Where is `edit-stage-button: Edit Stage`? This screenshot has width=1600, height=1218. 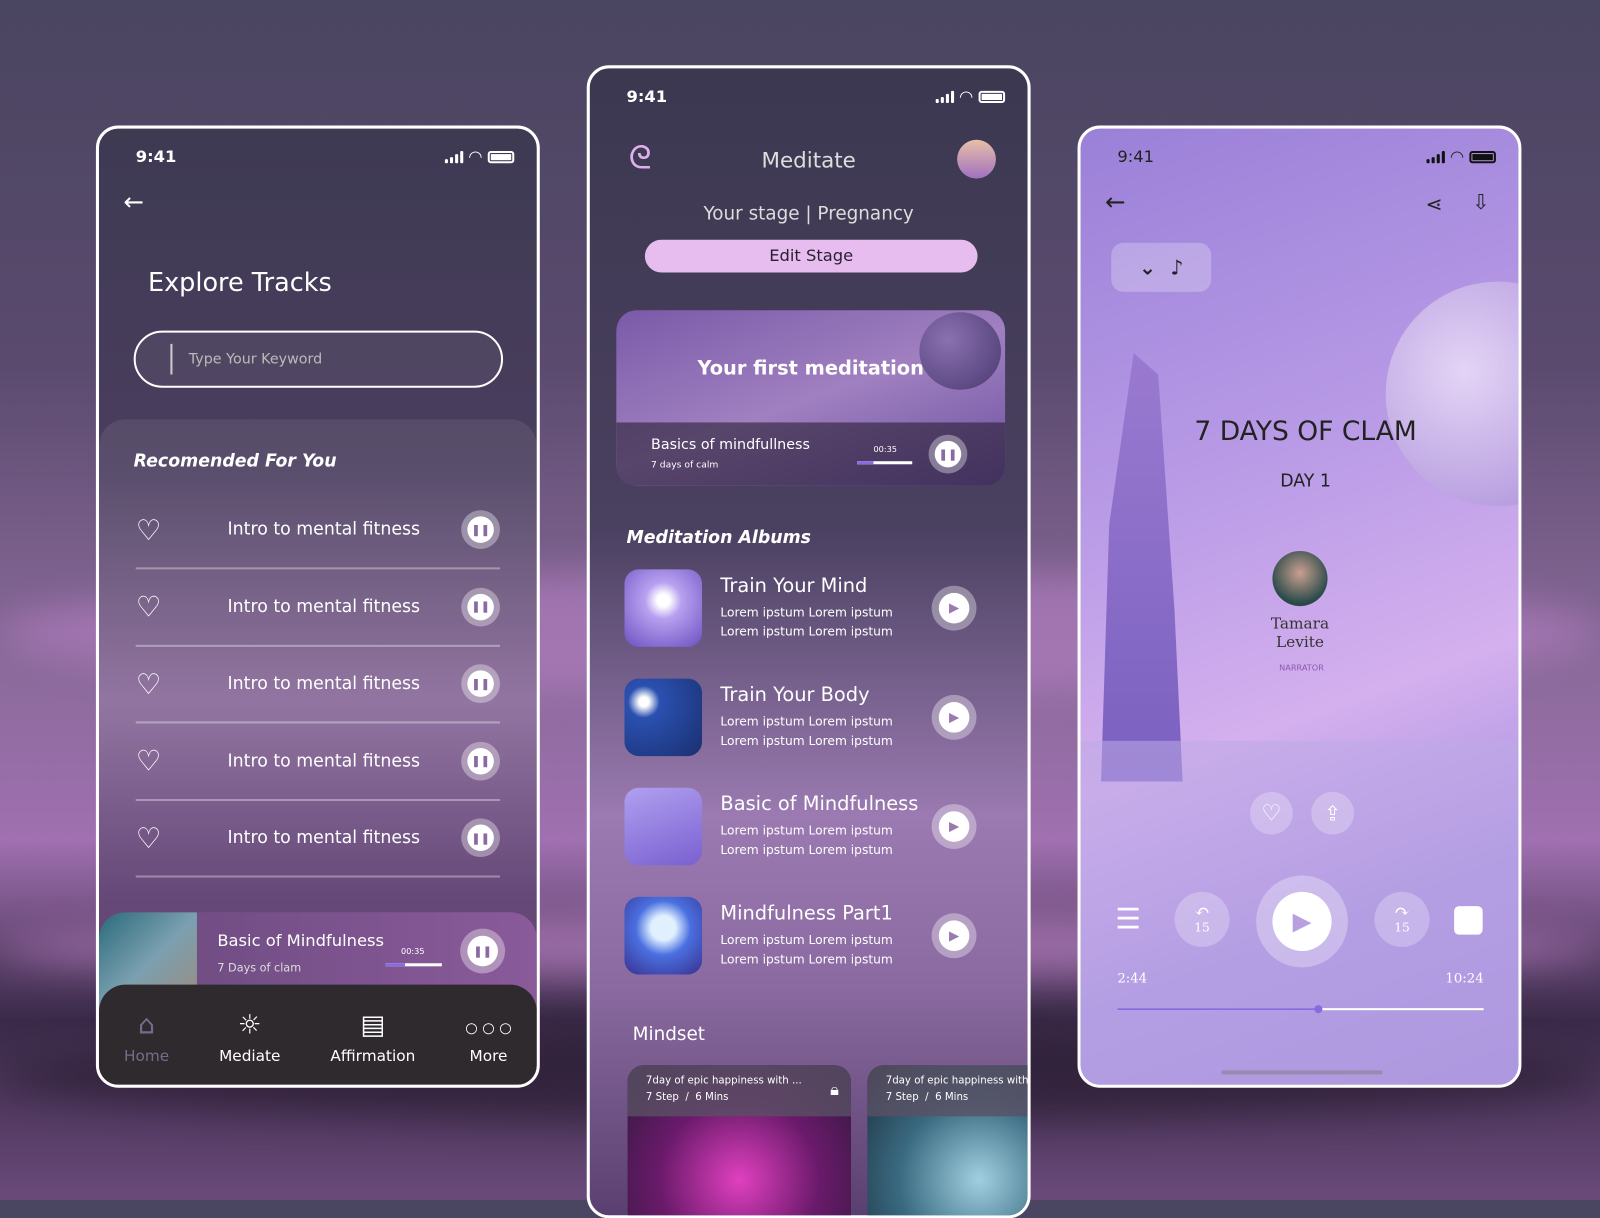 edit-stage-button: Edit Stage is located at coordinates (811, 256).